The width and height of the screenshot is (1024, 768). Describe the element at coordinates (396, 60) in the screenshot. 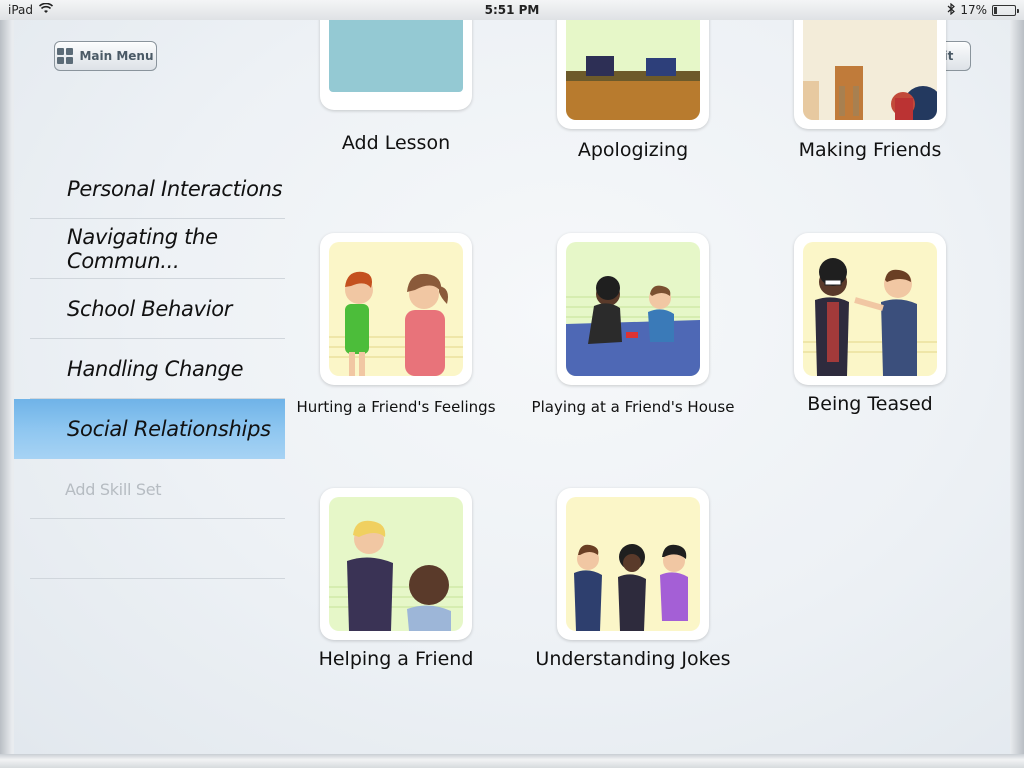

I see `add-lesson-image` at that location.